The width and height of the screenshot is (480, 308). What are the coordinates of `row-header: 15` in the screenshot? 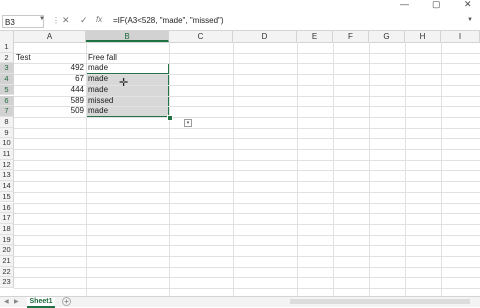 It's located at (7, 197).